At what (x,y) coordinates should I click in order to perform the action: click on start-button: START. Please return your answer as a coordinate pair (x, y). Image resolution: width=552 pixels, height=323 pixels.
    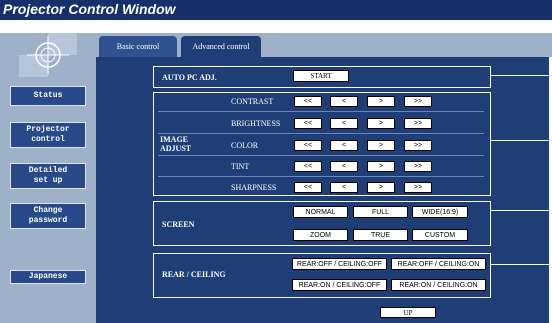
    Looking at the image, I should click on (321, 76).